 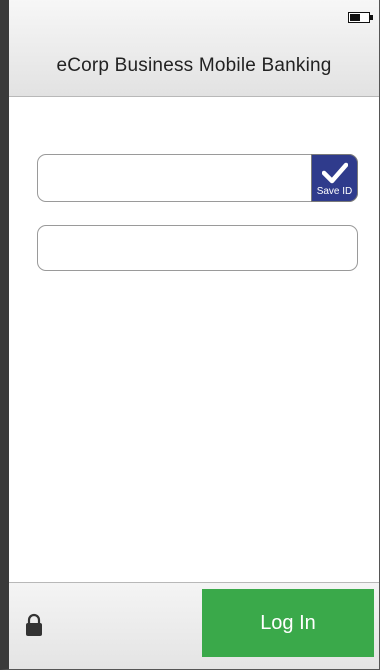 I want to click on save-id-checkbox: Save ID, so click(x=334, y=178).